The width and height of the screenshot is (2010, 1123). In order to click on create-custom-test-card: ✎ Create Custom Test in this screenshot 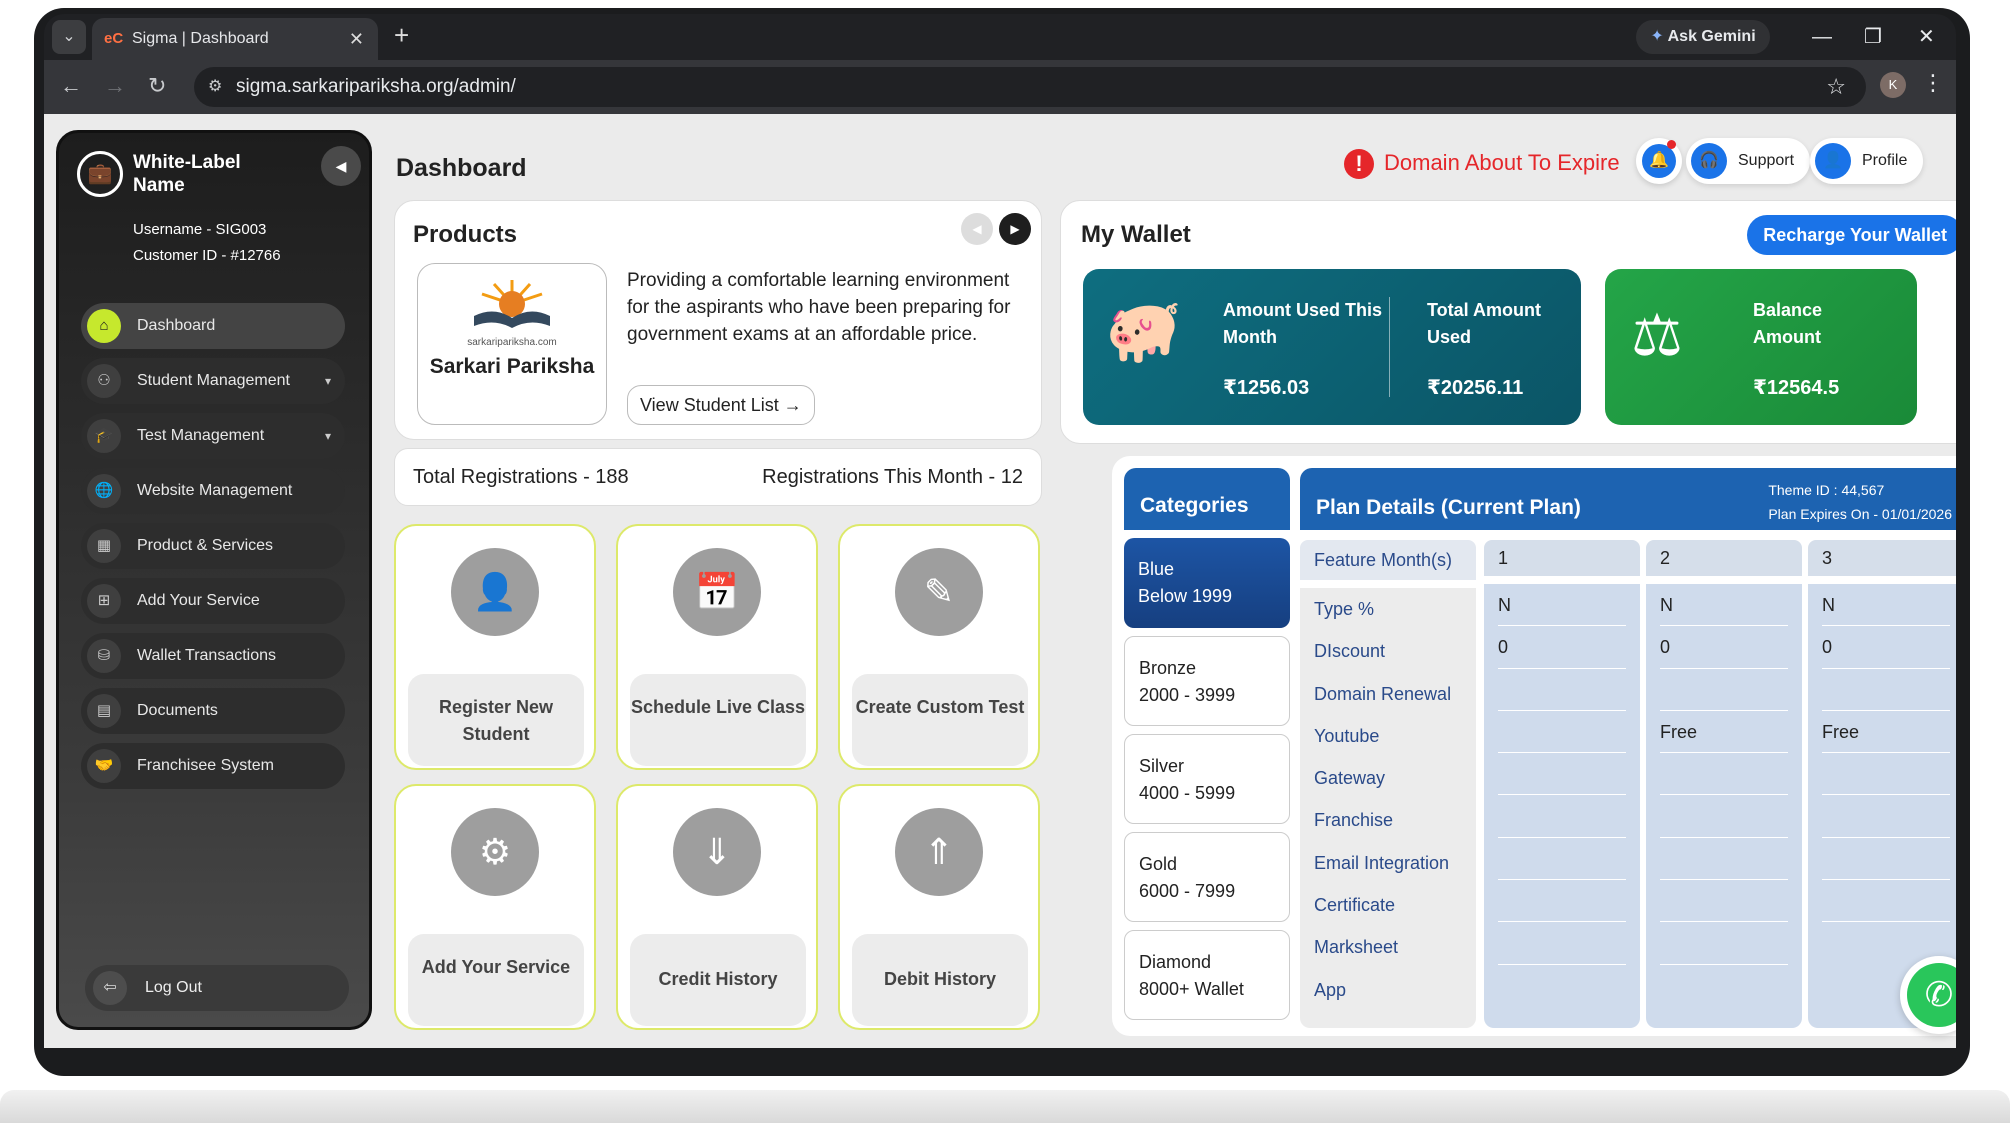, I will do `click(939, 647)`.